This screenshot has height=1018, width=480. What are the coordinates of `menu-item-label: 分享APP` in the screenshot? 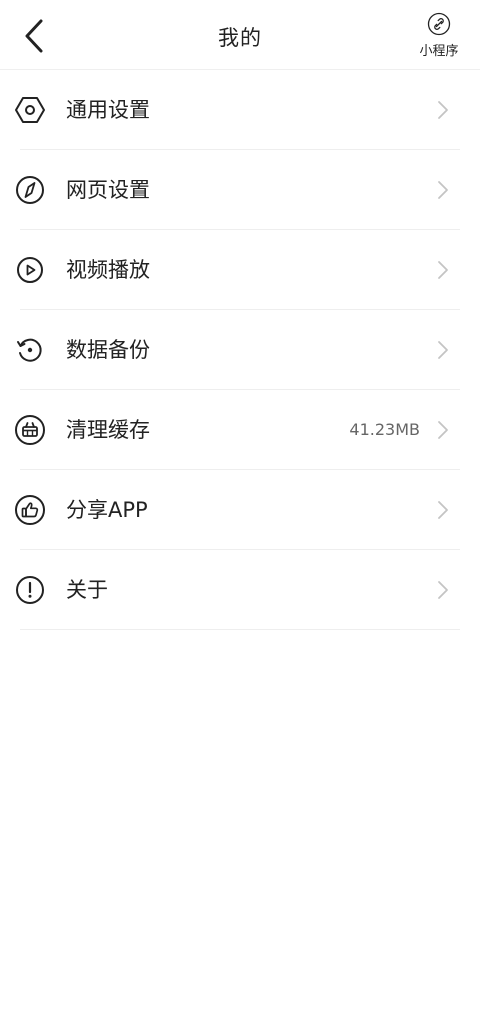 It's located at (107, 510).